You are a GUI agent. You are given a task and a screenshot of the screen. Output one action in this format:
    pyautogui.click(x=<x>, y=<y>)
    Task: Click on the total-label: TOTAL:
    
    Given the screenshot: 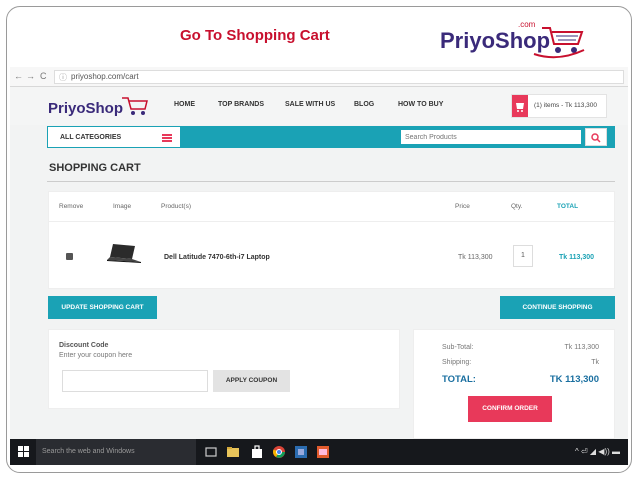 What is the action you would take?
    pyautogui.click(x=459, y=379)
    